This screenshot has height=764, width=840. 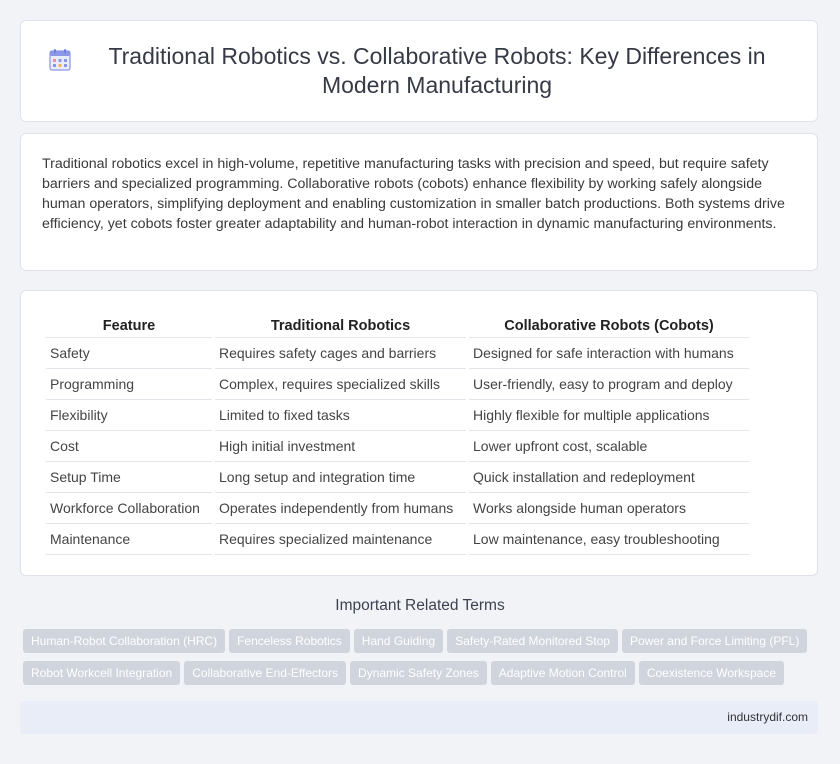 I want to click on cell-traditional: Long setup and integration time, so click(x=340, y=477).